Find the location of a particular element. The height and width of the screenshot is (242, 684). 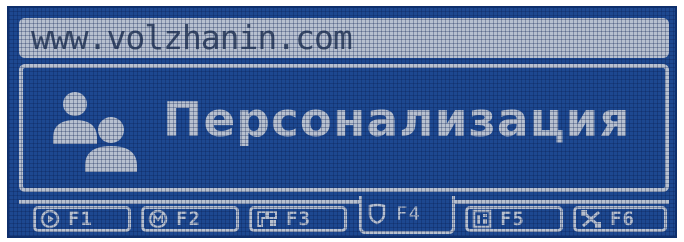

tab-f4: F4 is located at coordinates (407, 215).